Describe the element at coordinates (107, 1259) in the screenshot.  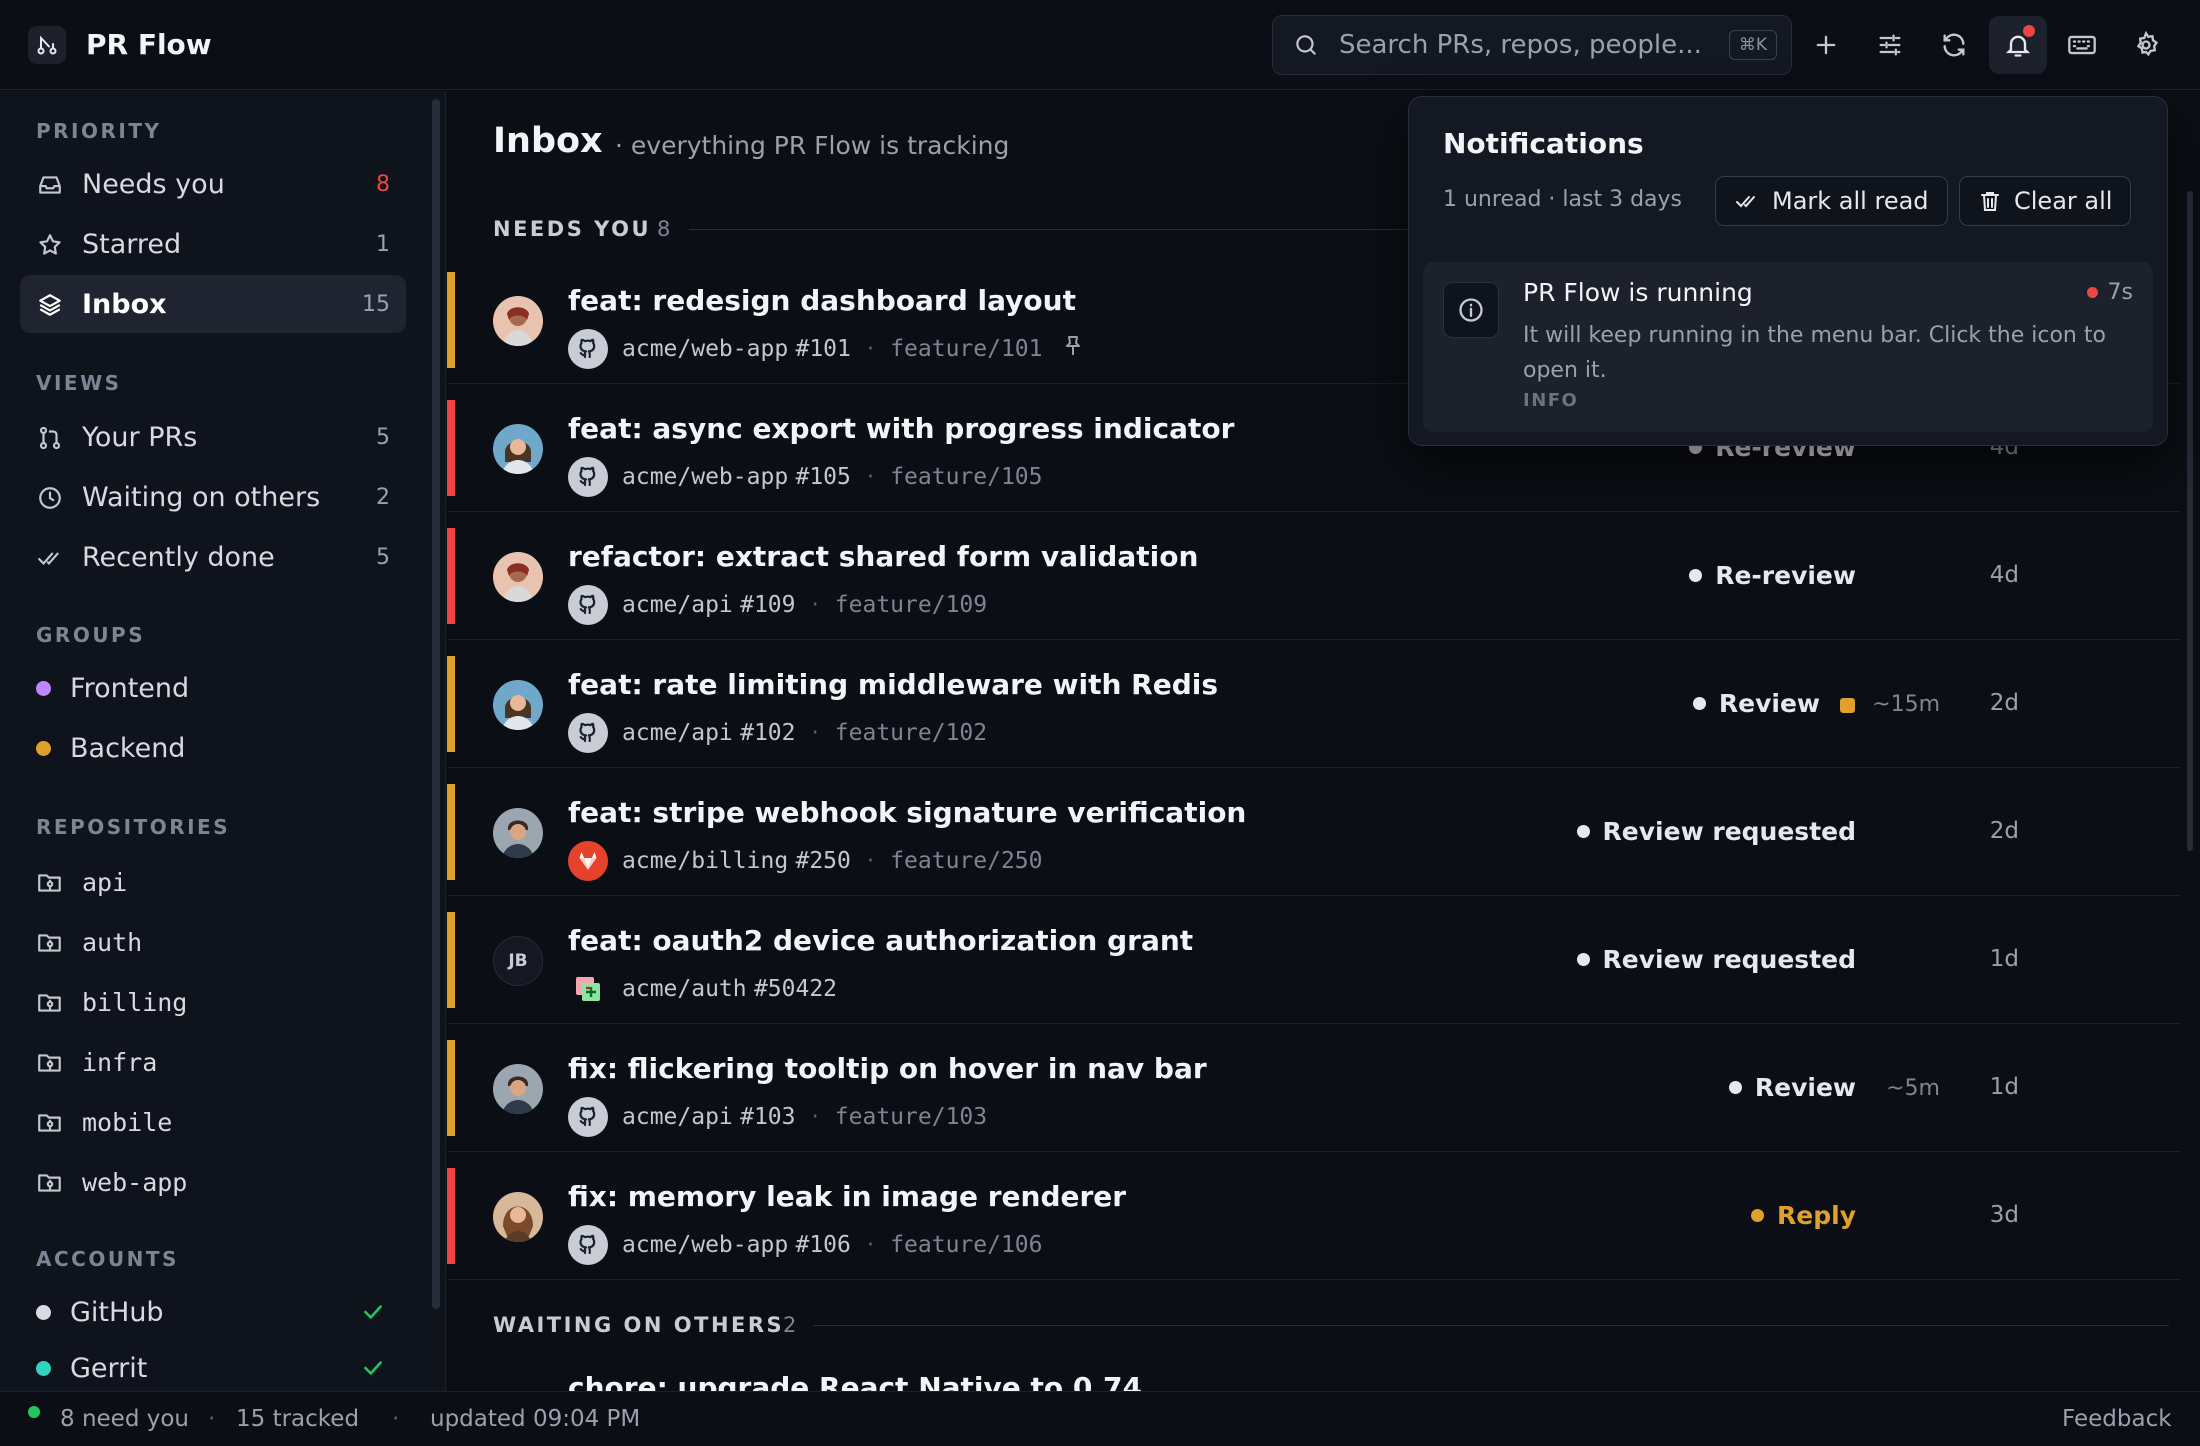
I see `section-accounts: ACCOUNTS` at that location.